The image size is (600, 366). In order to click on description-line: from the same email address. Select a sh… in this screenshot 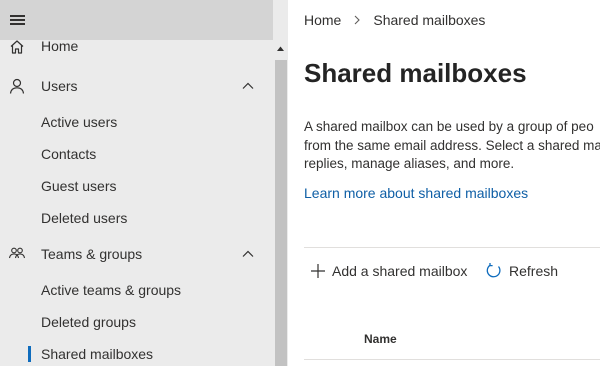, I will do `click(452, 145)`.